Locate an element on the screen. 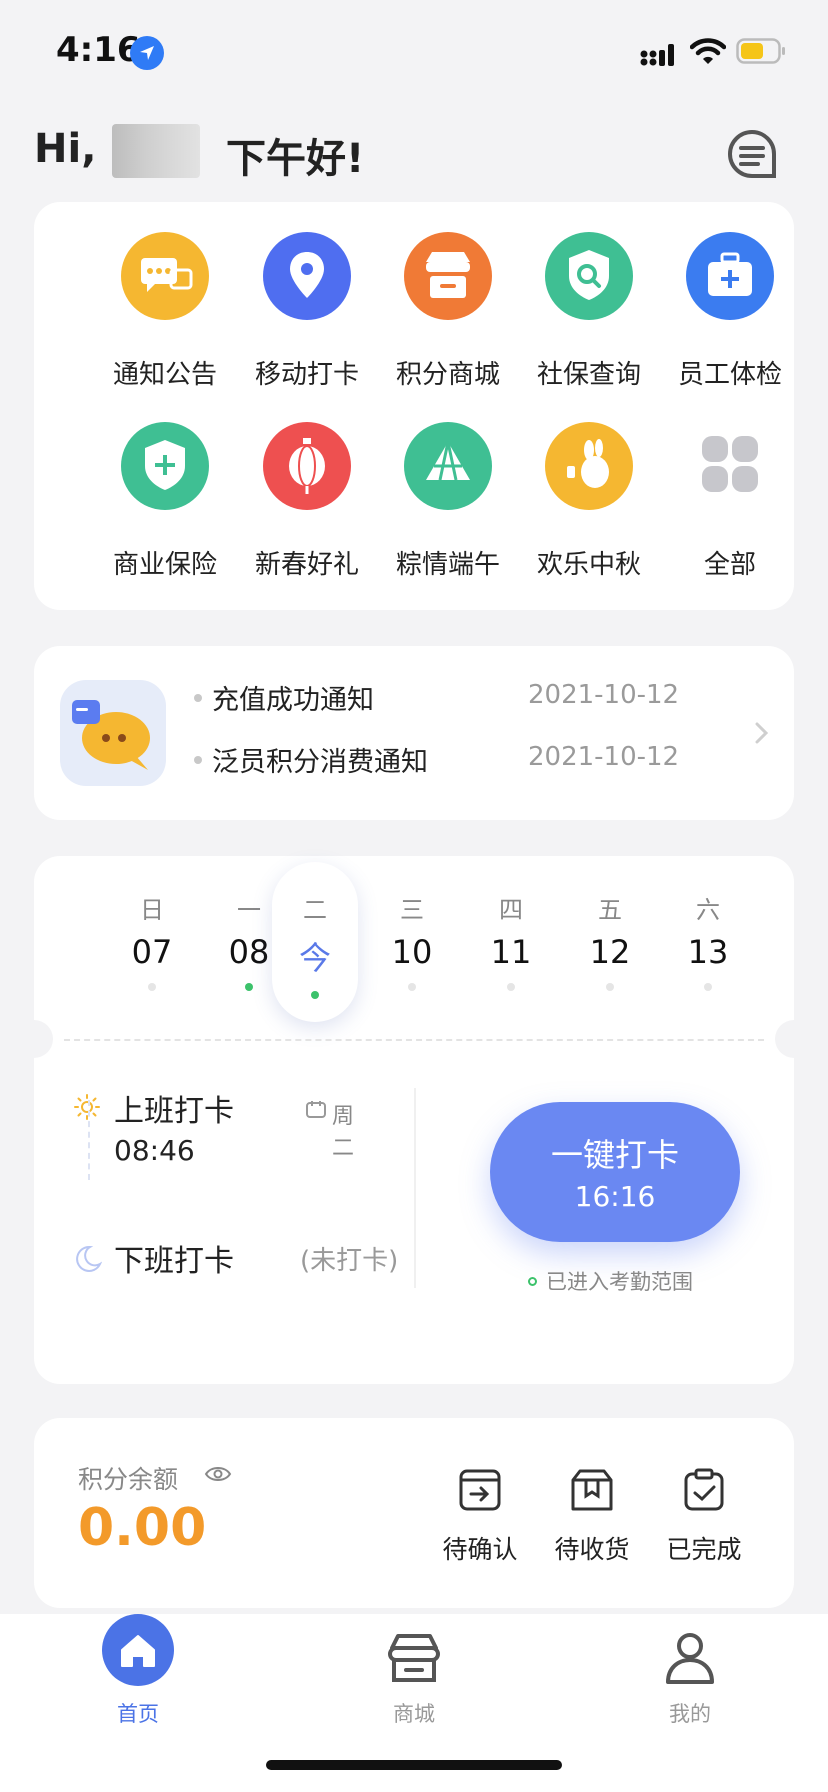 Image resolution: width=828 pixels, height=1792 pixels. status-bar: 4:16 is located at coordinates (414, 50).